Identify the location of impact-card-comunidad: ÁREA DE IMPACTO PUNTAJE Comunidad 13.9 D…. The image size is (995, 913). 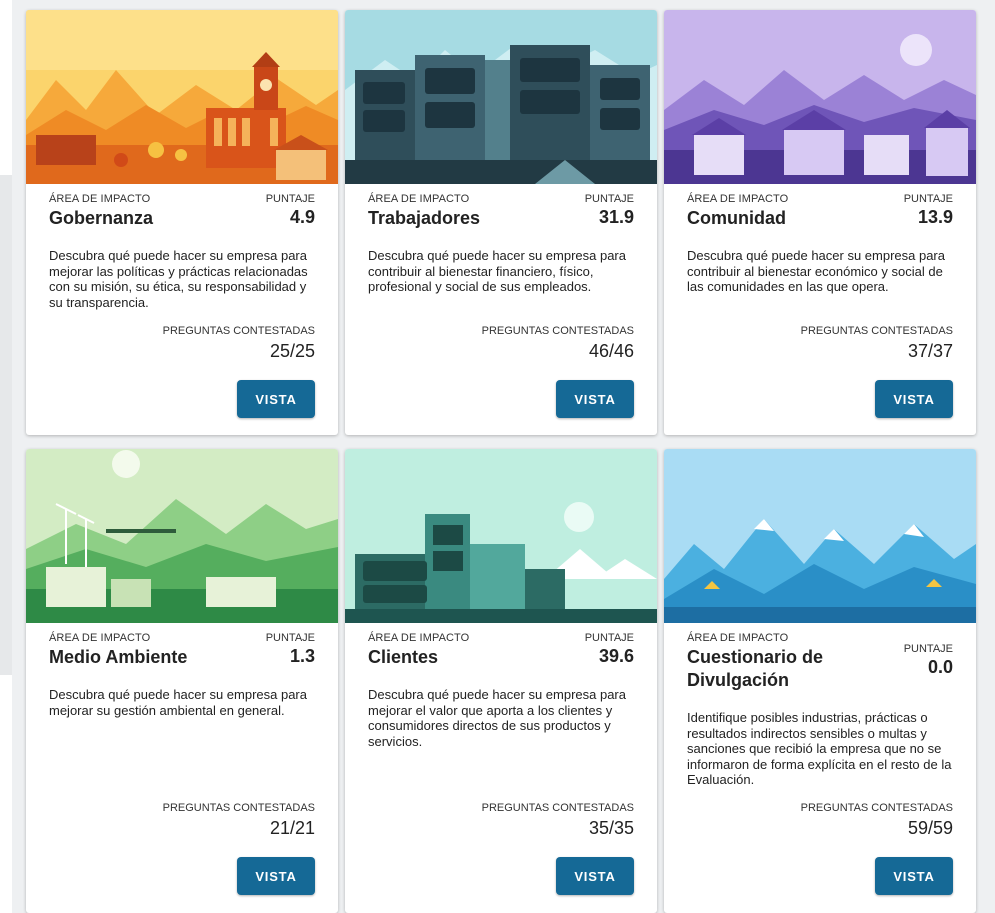
(820, 222).